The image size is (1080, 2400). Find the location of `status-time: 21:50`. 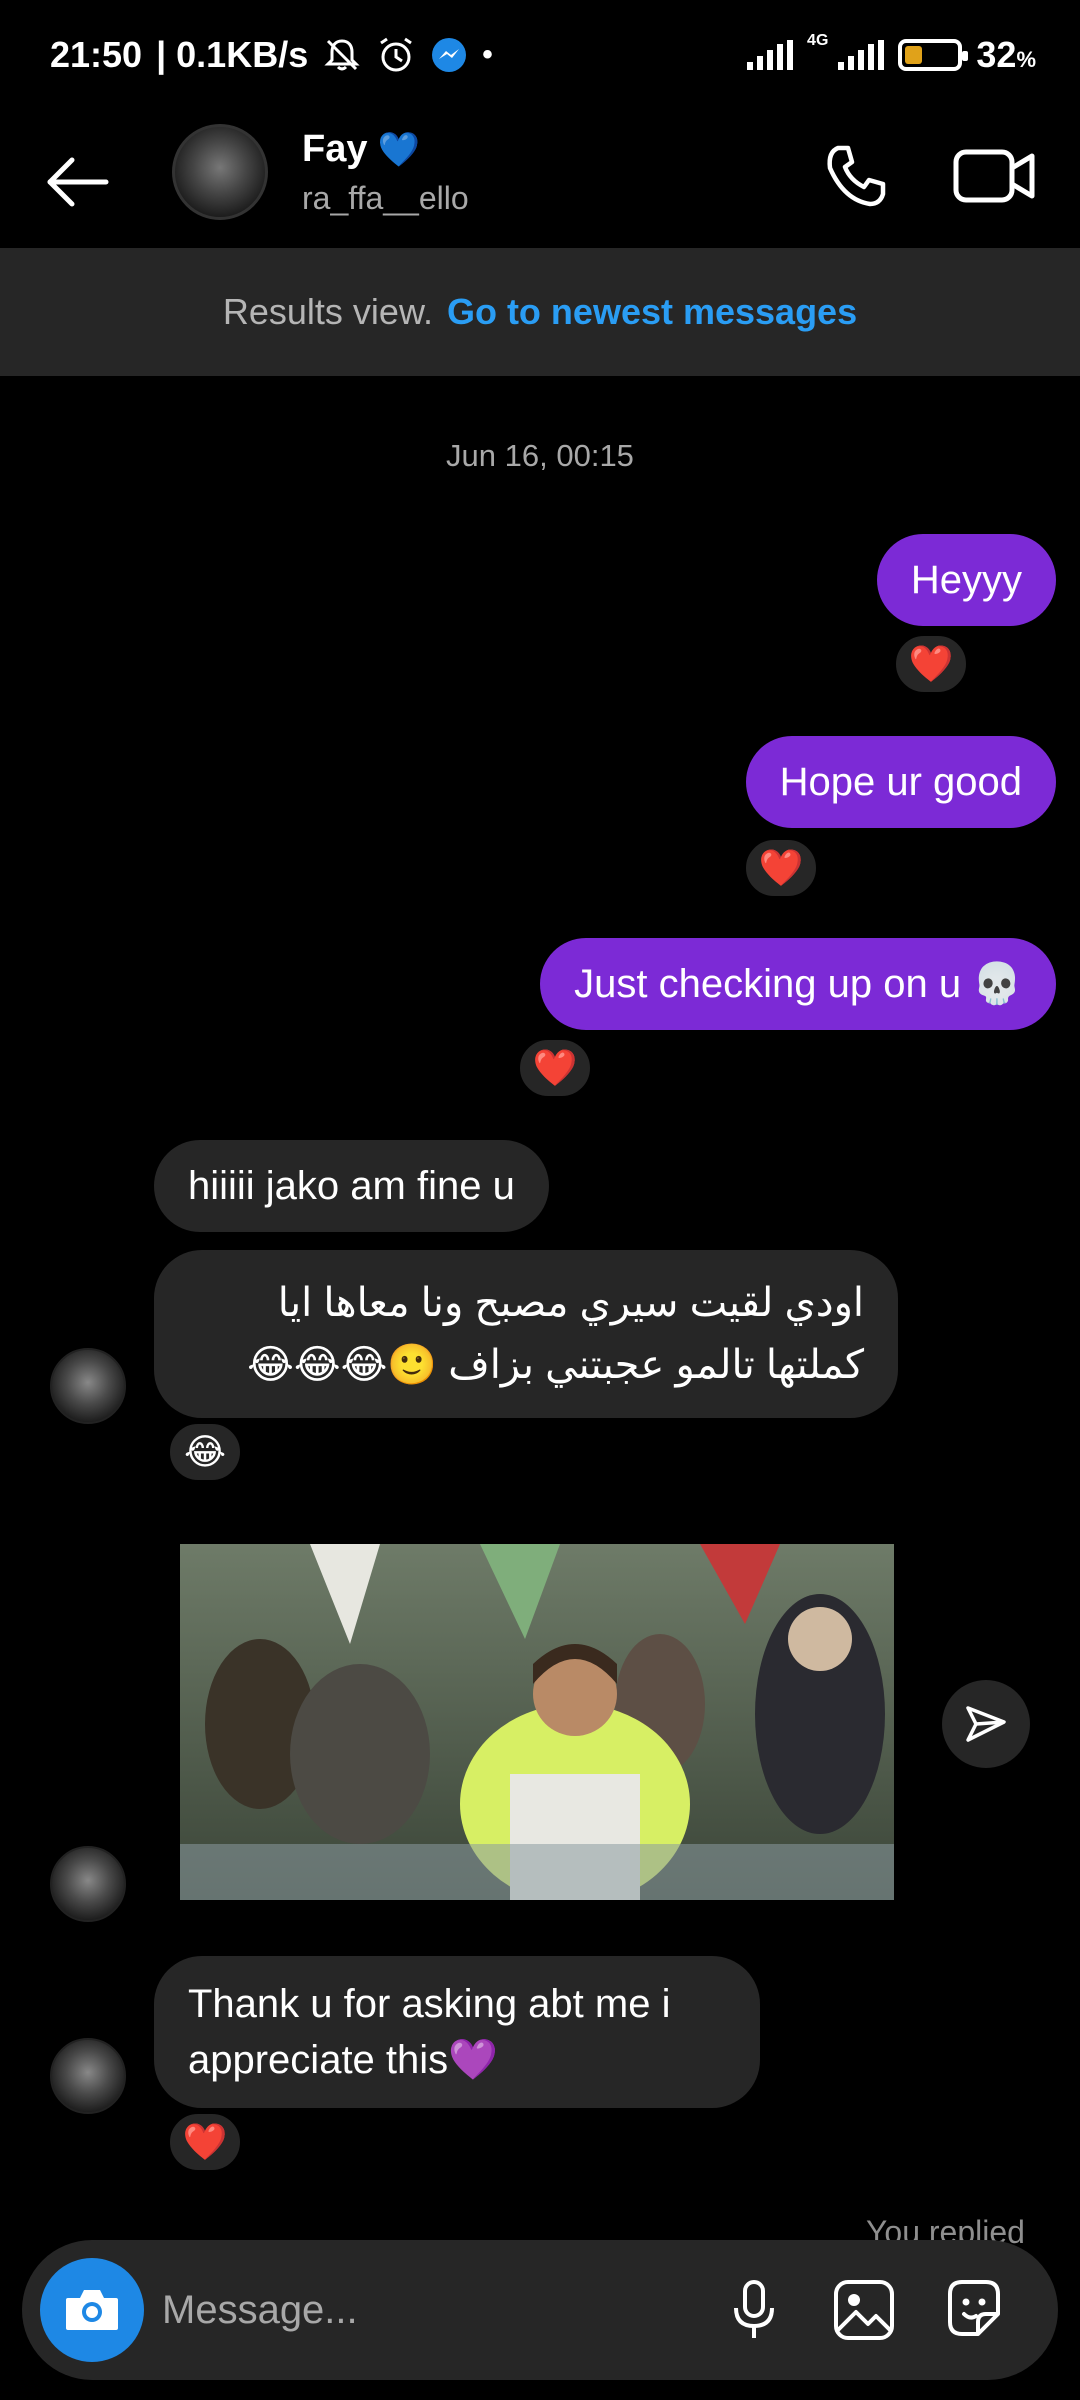

status-time: 21:50 is located at coordinates (96, 54).